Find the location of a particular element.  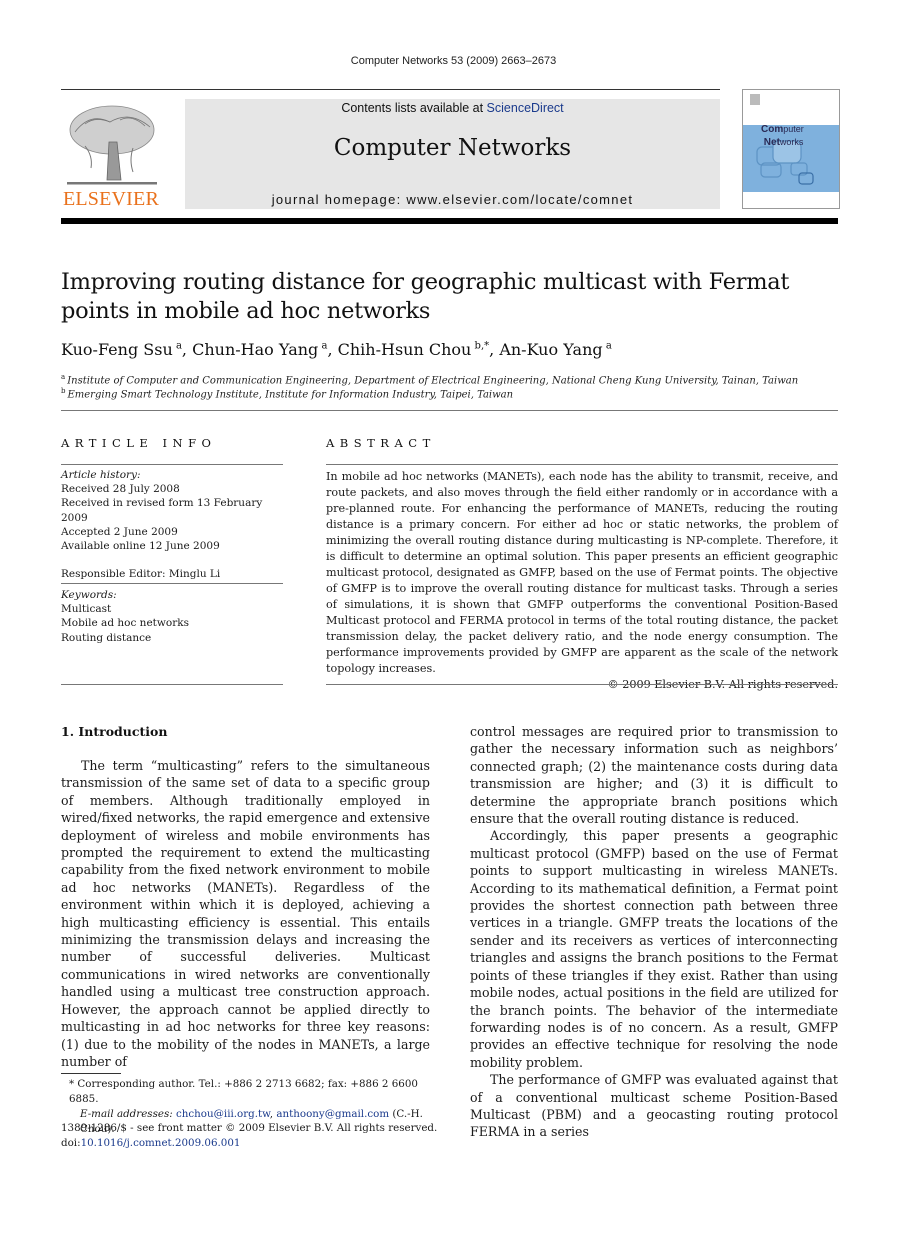

history-received: Received 28 July 2008 is located at coordinates (120, 489).